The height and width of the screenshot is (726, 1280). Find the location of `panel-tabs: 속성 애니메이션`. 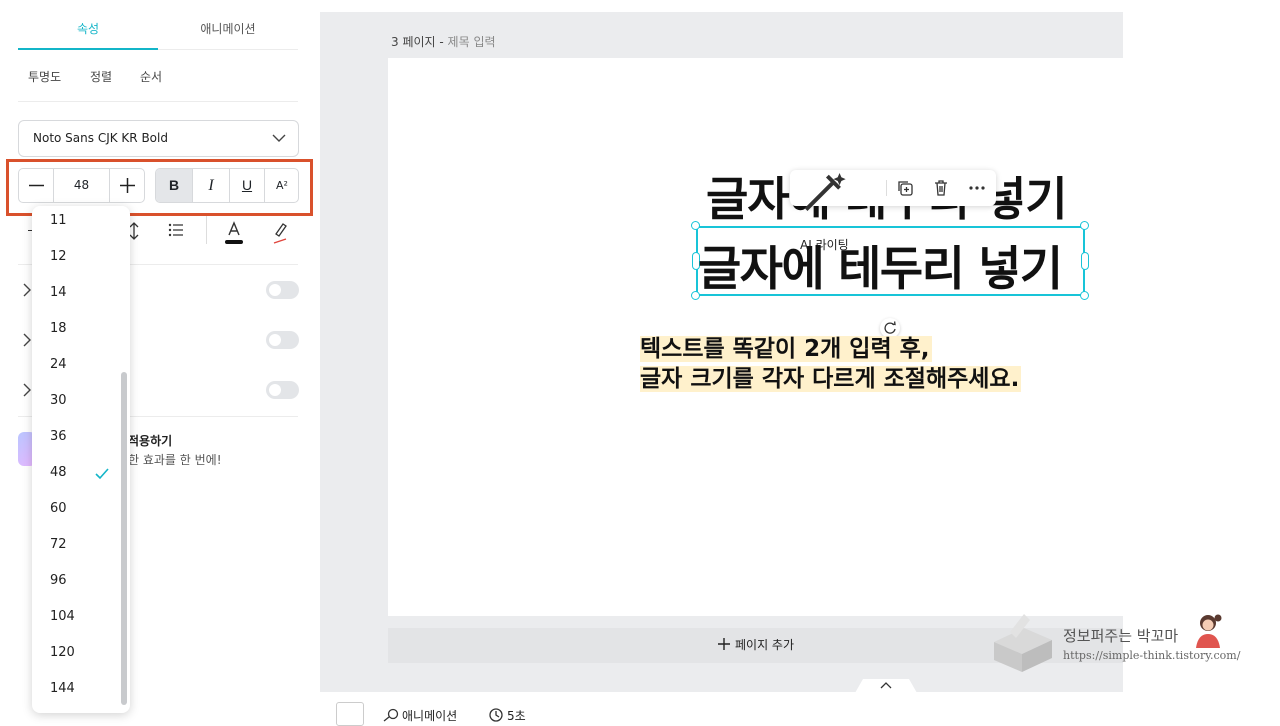

panel-tabs: 속성 애니메이션 is located at coordinates (158, 30).